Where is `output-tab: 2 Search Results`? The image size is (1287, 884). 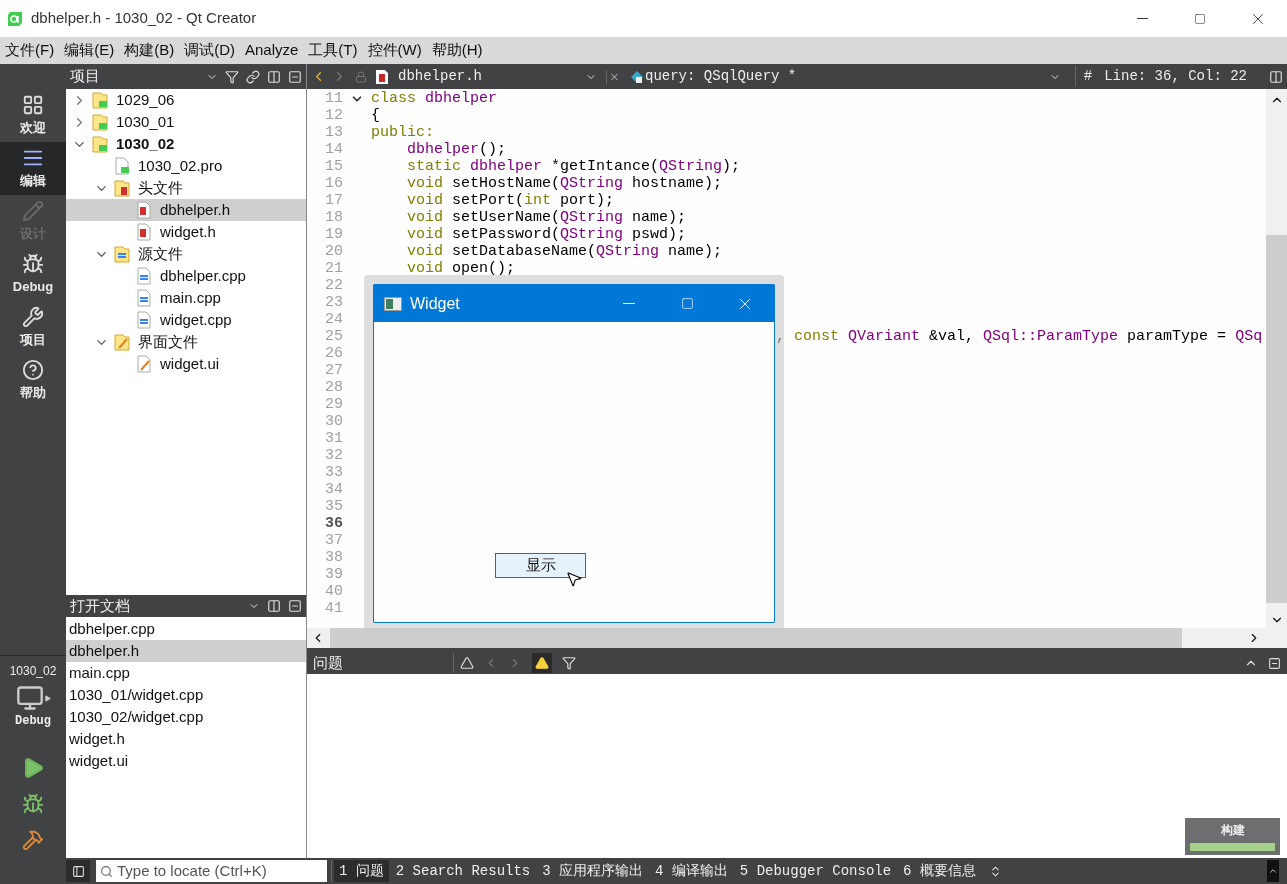
output-tab: 2 Search Results is located at coordinates (463, 871).